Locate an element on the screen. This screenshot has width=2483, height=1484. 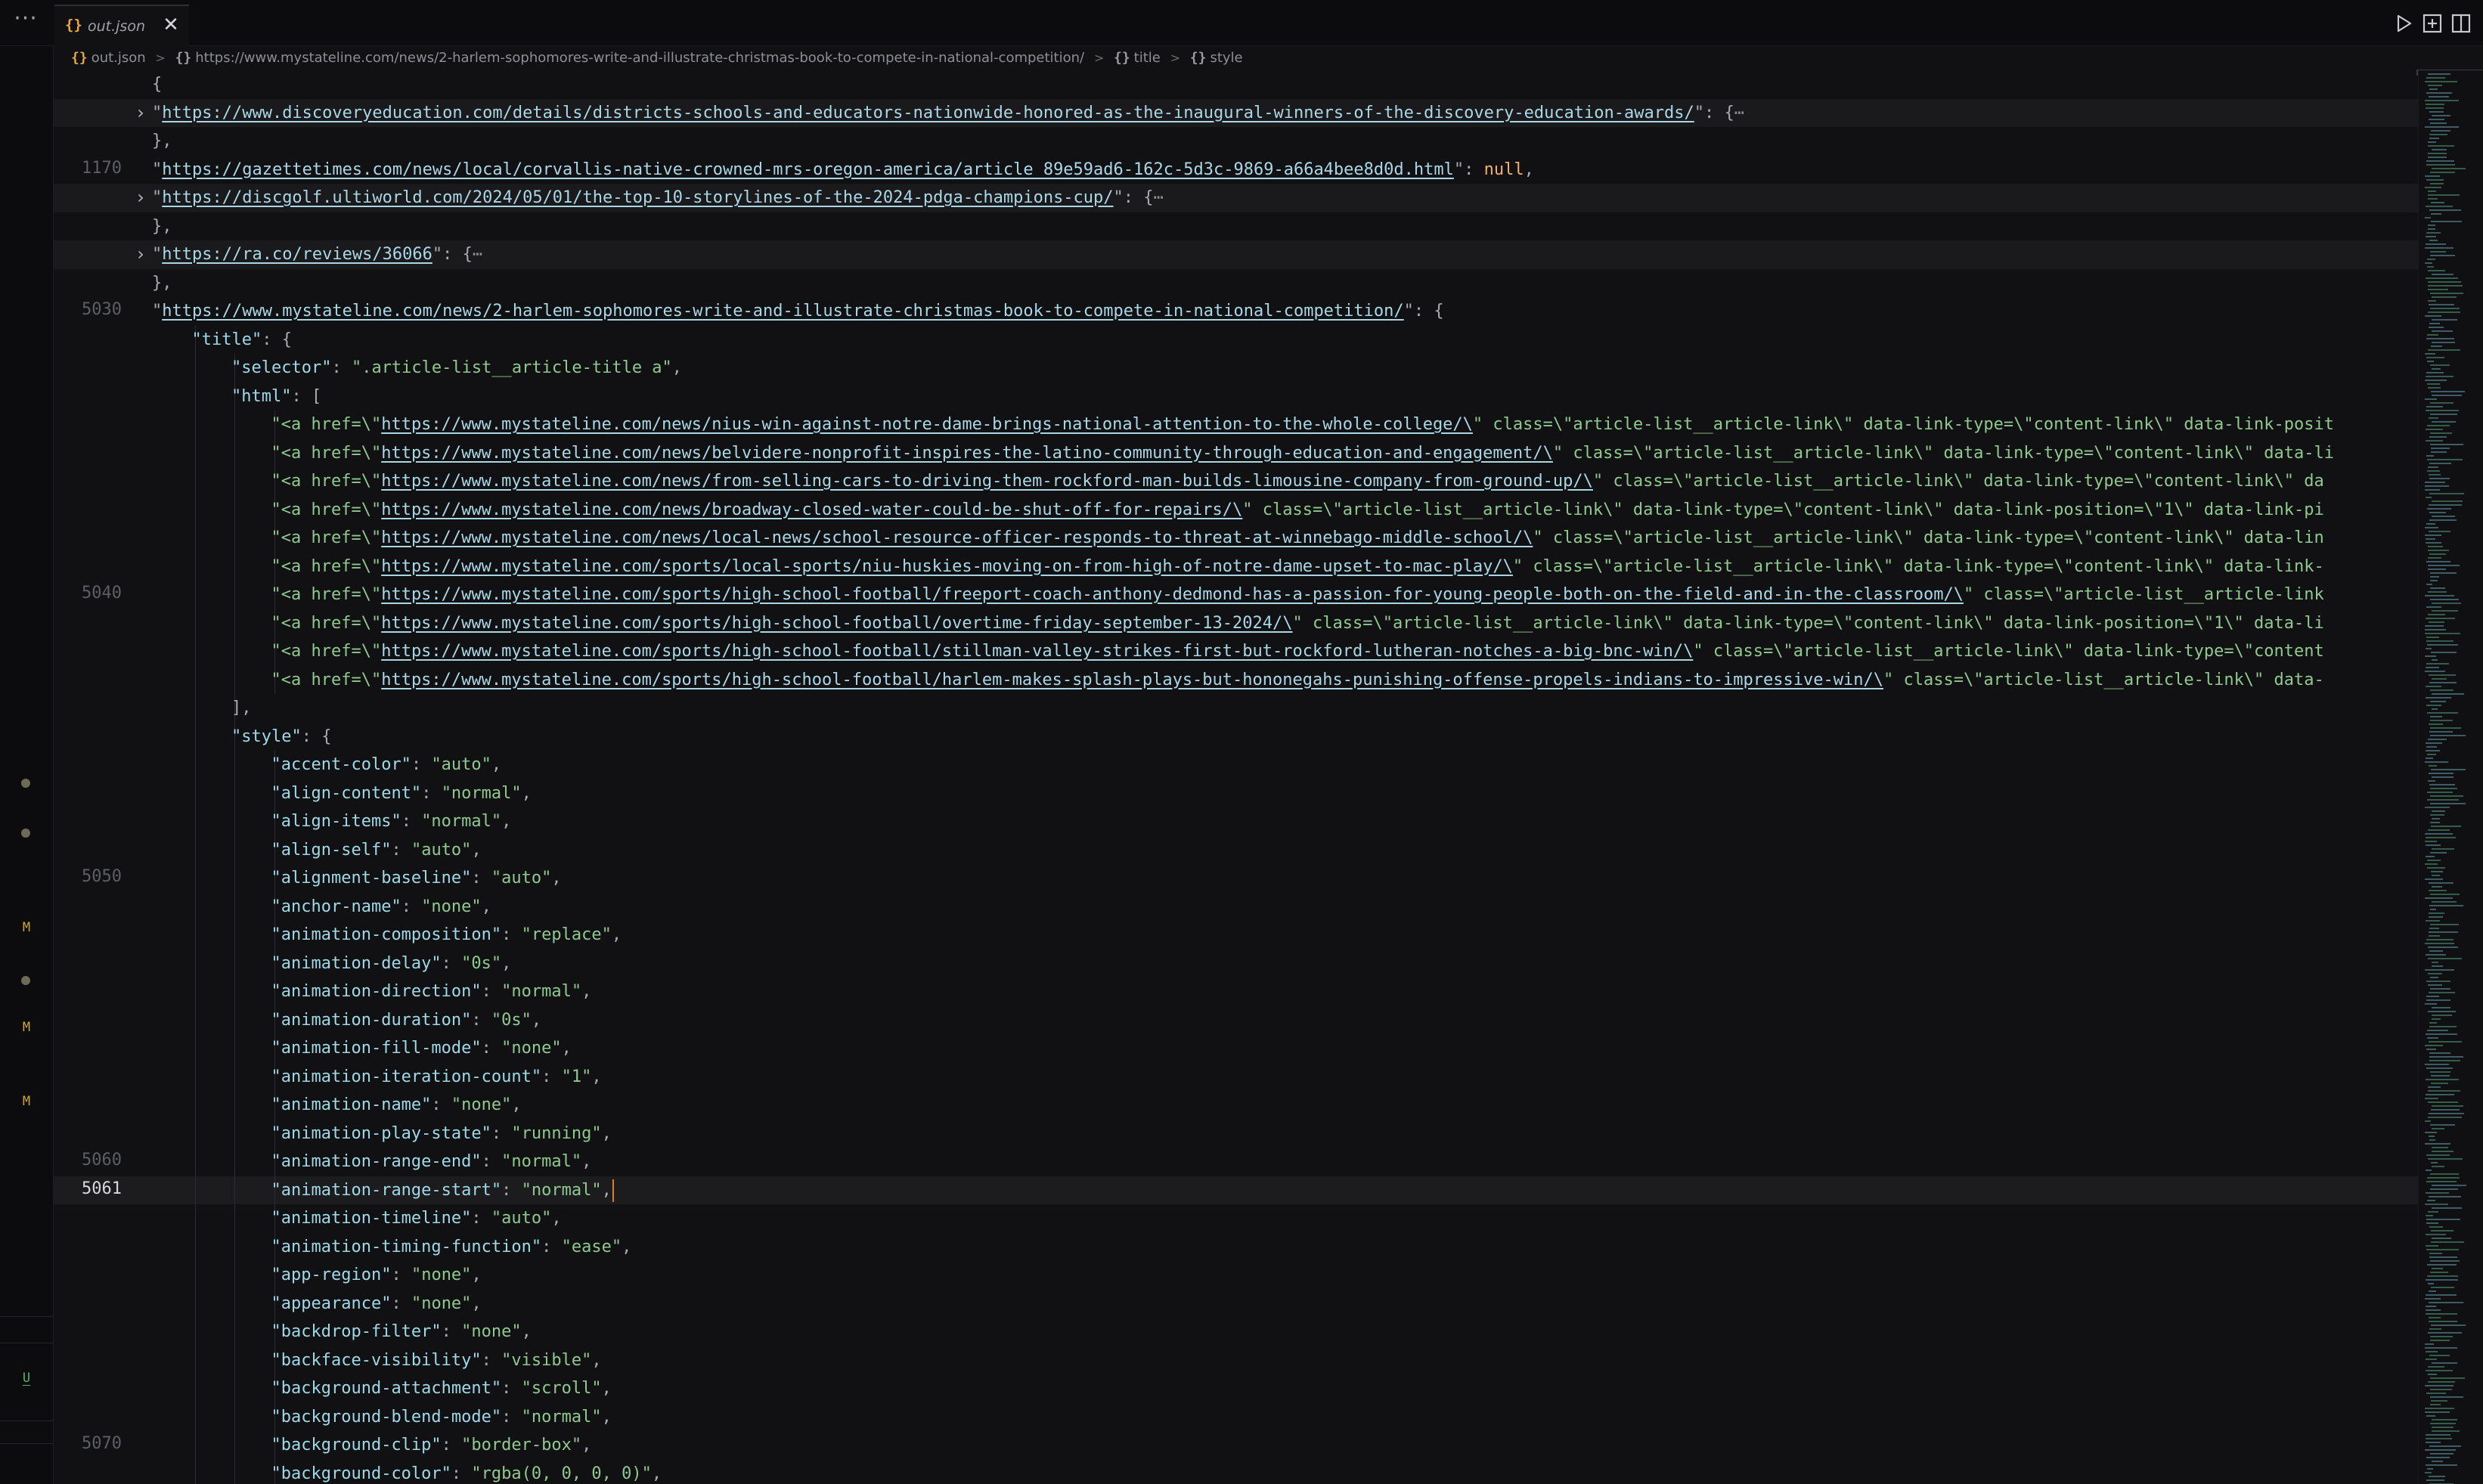
code-line: 5050 "alignment-baseline": "auto", is located at coordinates (1237, 878).